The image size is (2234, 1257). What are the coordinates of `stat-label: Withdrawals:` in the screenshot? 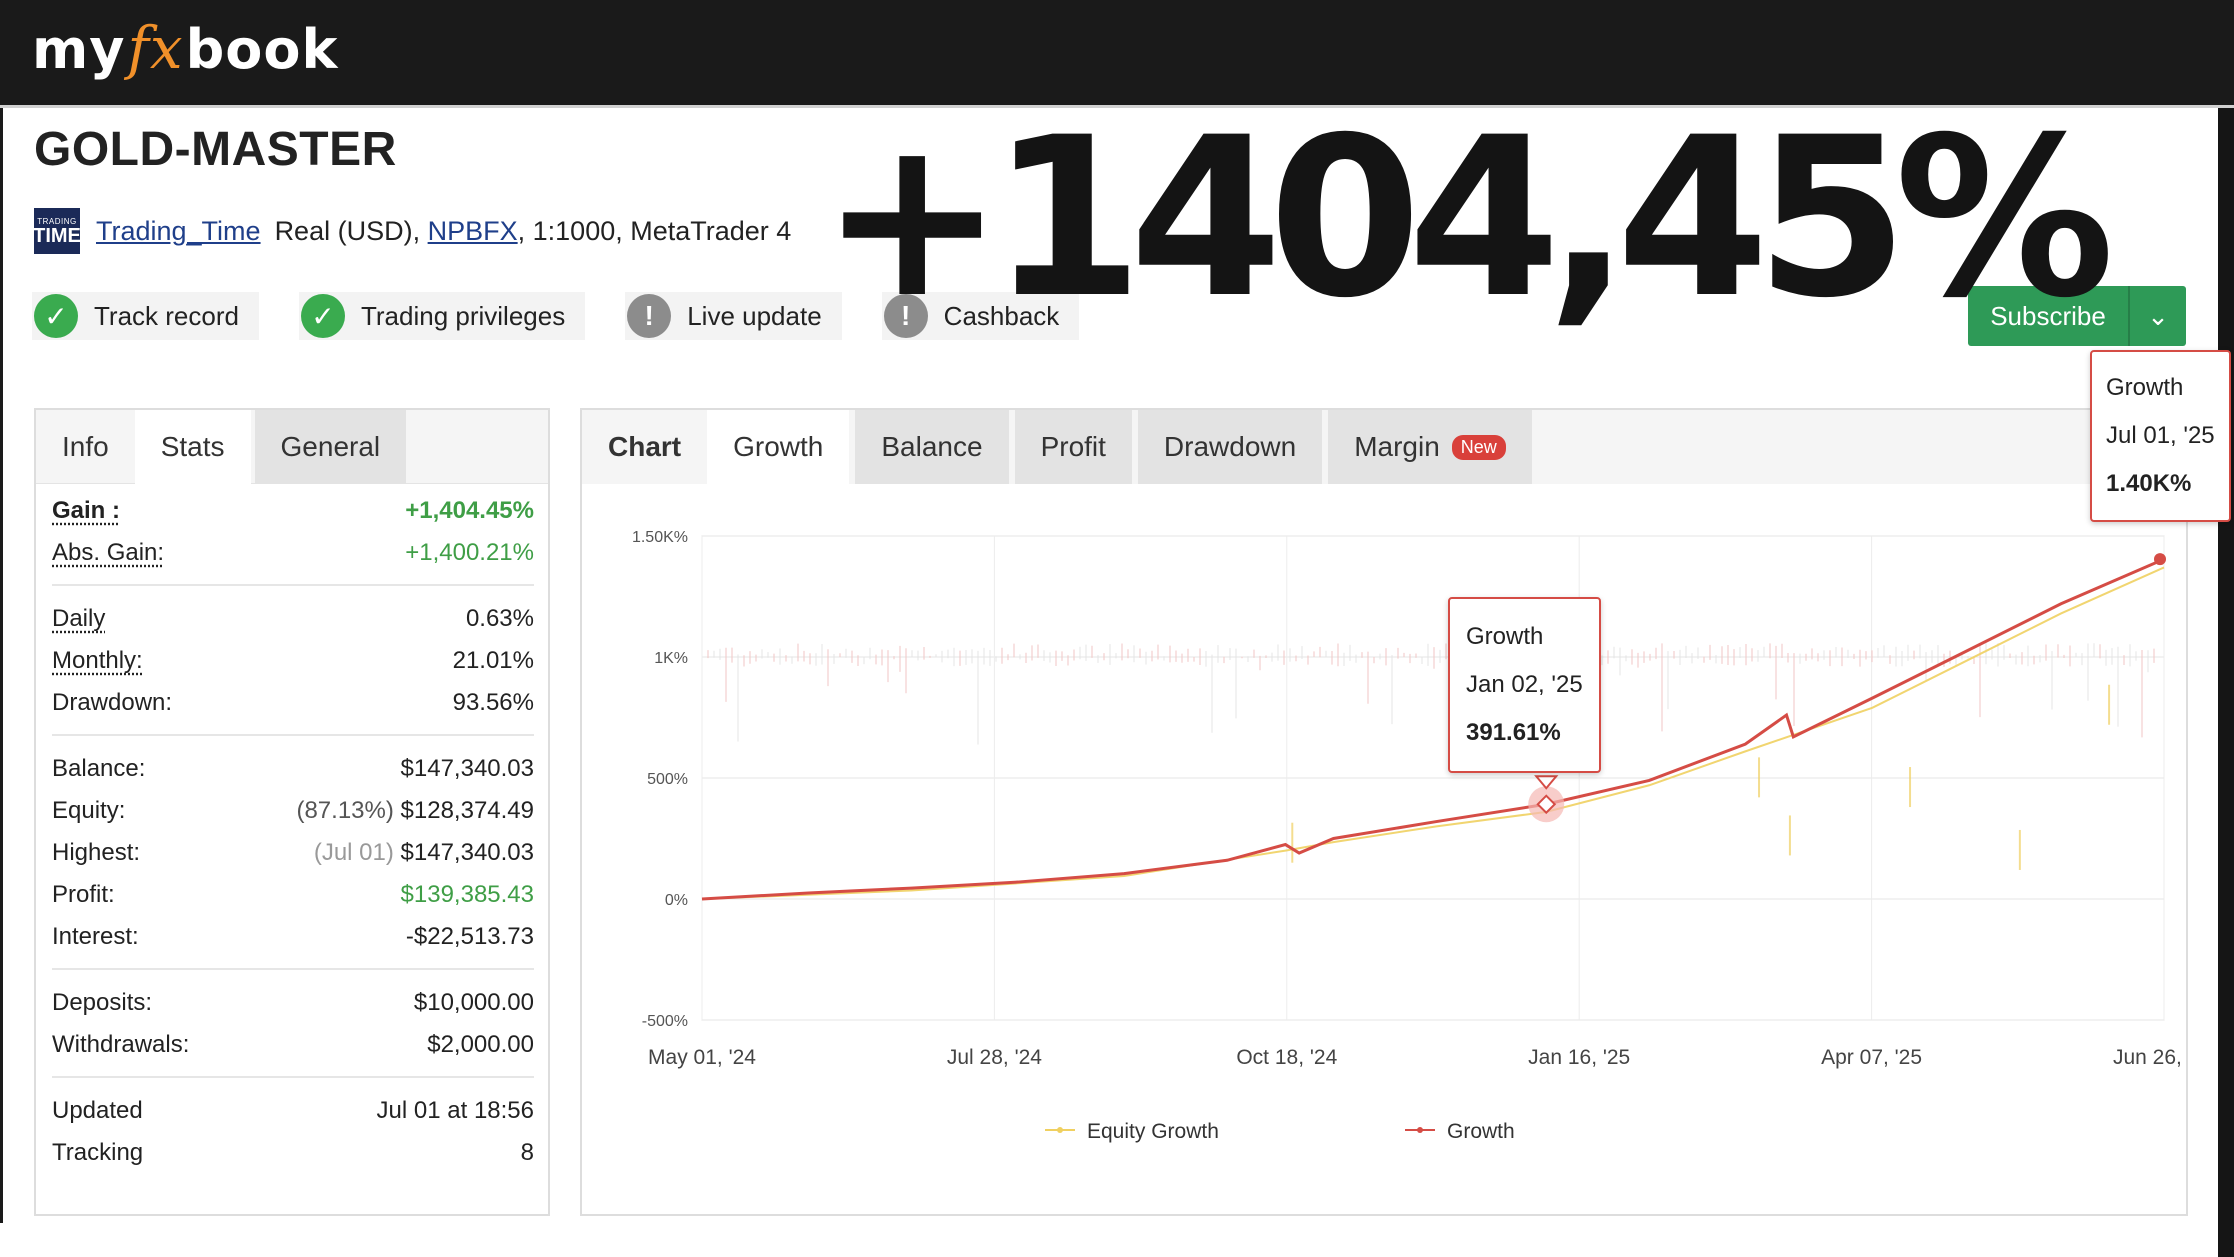 It's located at (121, 1044).